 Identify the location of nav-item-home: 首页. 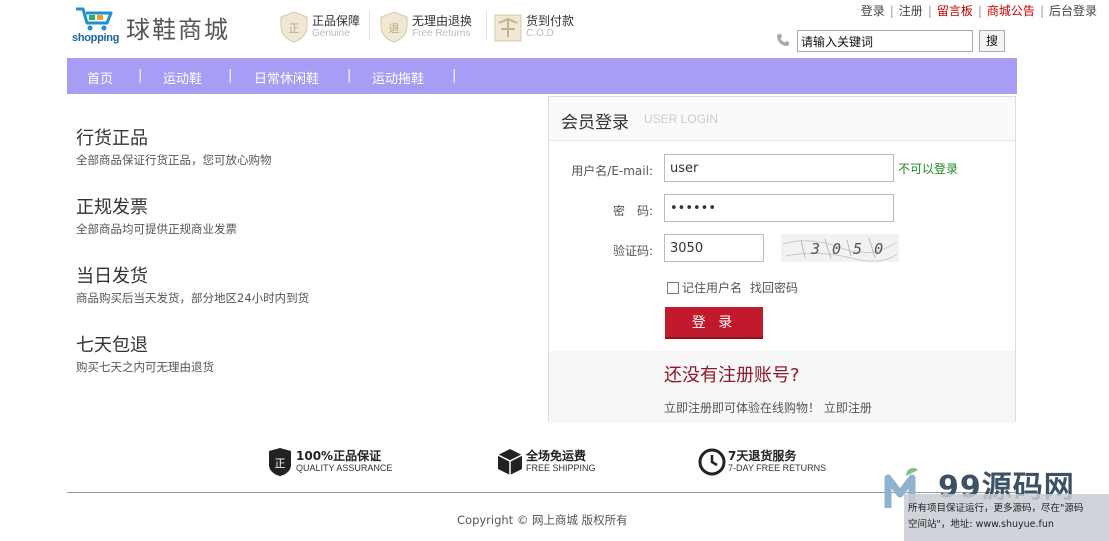
(100, 77).